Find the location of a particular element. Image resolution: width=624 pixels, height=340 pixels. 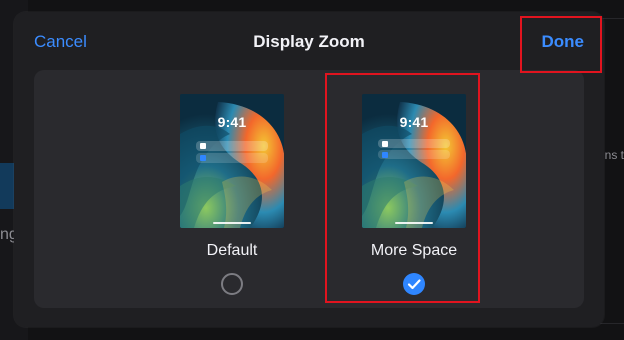

more-space-label: More Space is located at coordinates (414, 250).